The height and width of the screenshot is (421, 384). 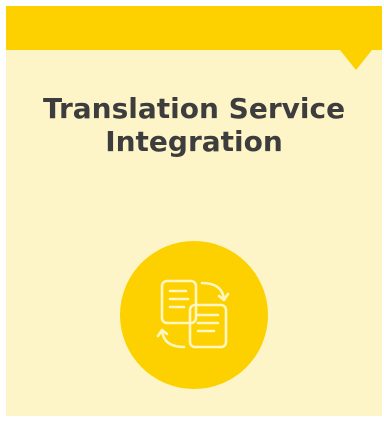 I want to click on card-title-line1: Translation Service, so click(x=194, y=108).